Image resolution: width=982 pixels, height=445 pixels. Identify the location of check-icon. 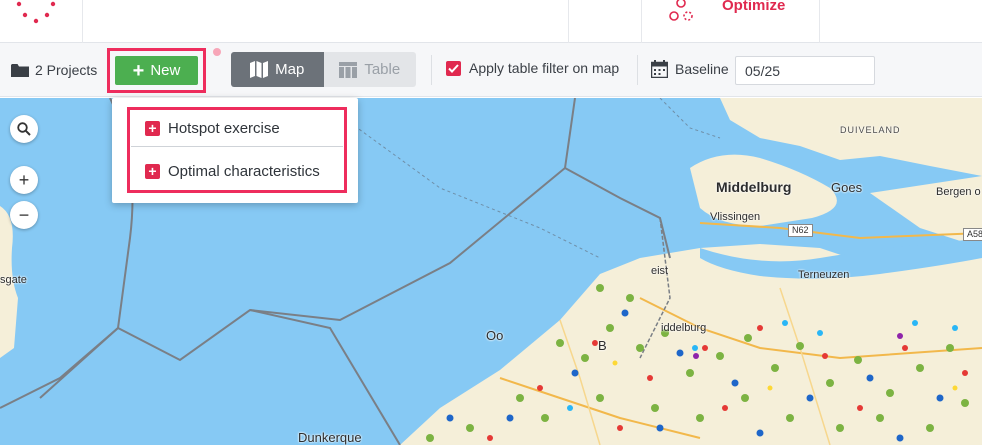
(453, 68).